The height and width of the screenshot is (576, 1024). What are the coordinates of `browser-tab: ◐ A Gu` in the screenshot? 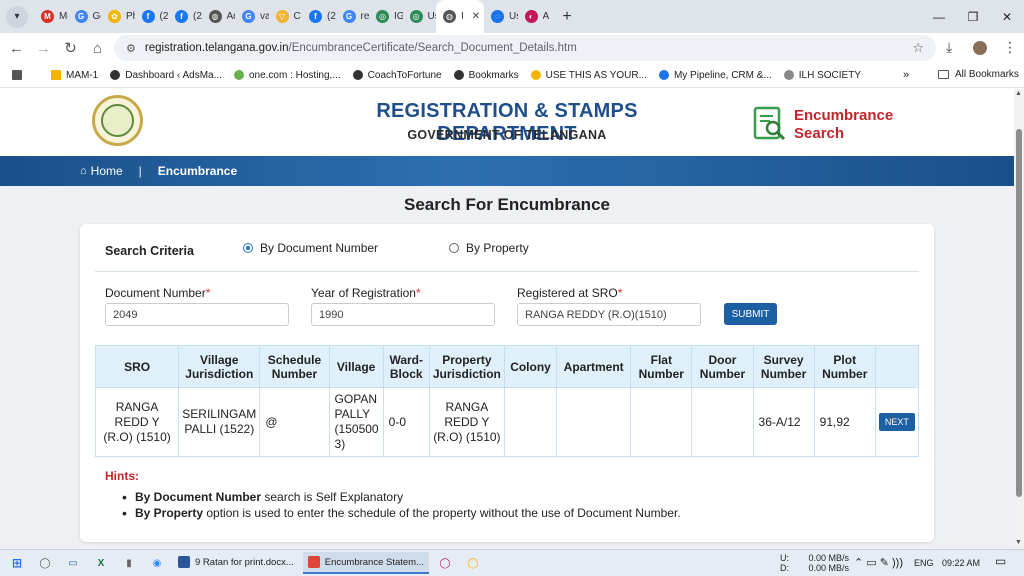 It's located at (535, 16).